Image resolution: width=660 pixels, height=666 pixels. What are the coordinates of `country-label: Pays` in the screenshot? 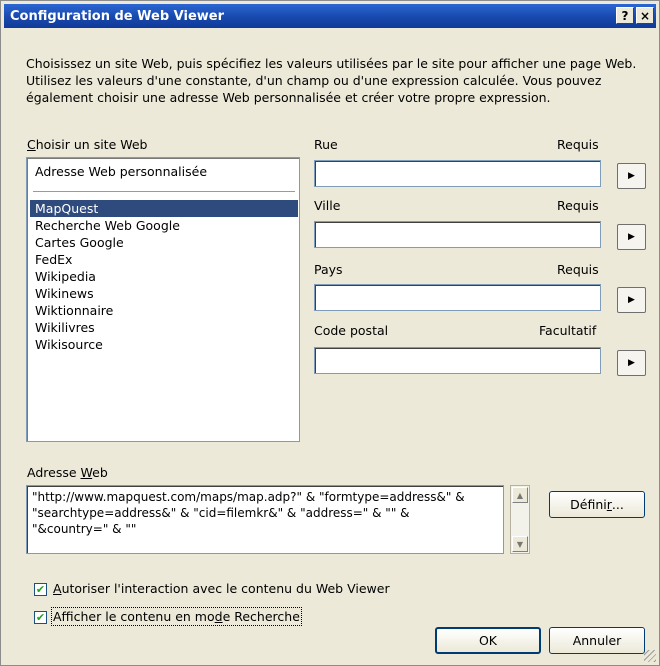 It's located at (328, 269).